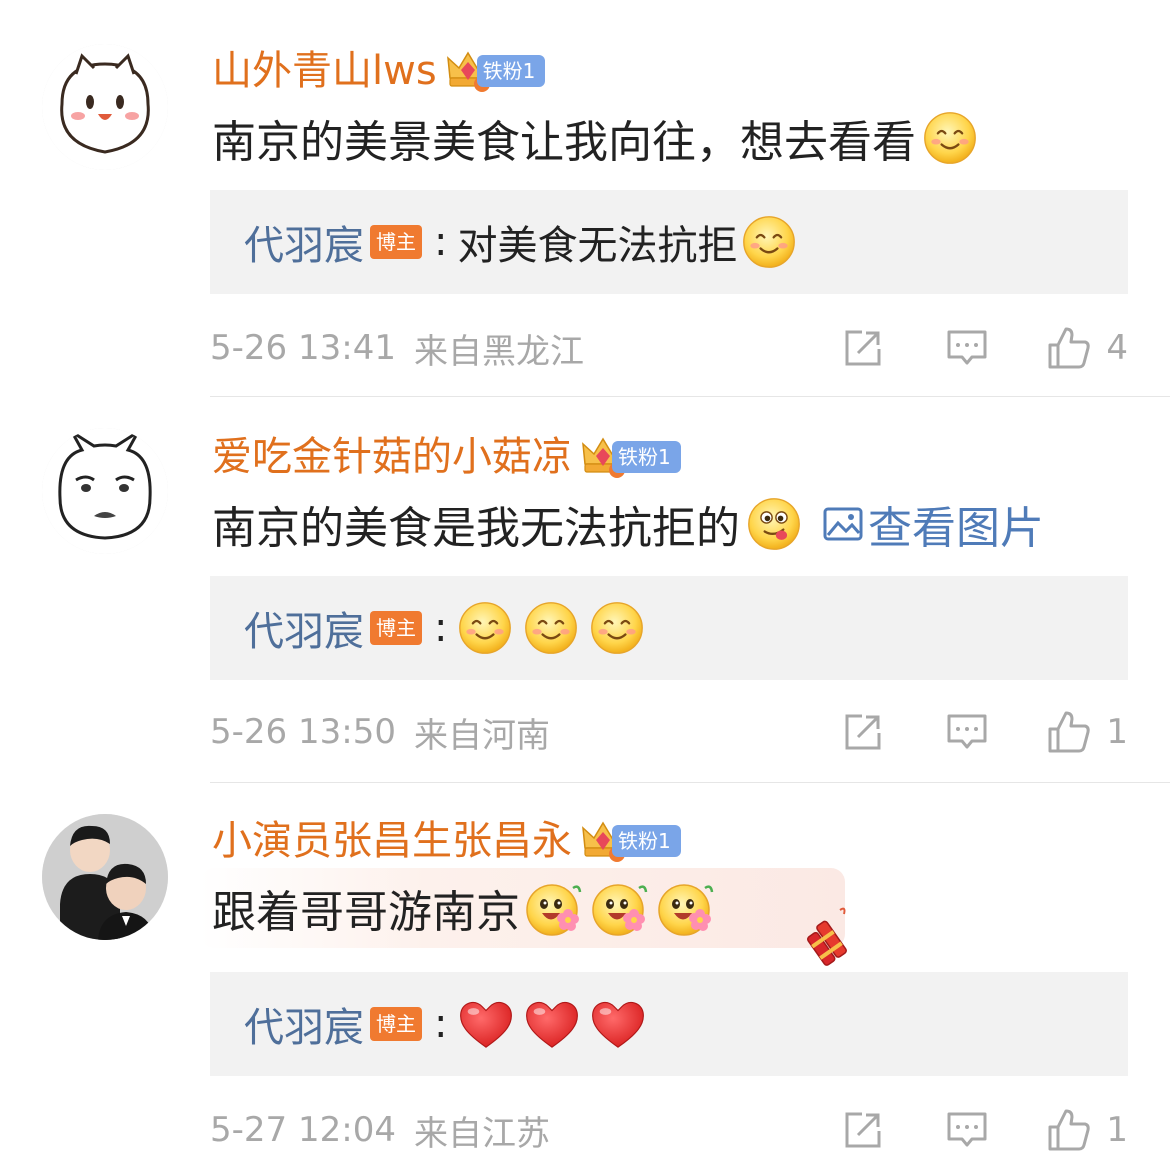  Describe the element at coordinates (366, 912) in the screenshot. I see `comment-text-content: 跟着哥哥游南京` at that location.